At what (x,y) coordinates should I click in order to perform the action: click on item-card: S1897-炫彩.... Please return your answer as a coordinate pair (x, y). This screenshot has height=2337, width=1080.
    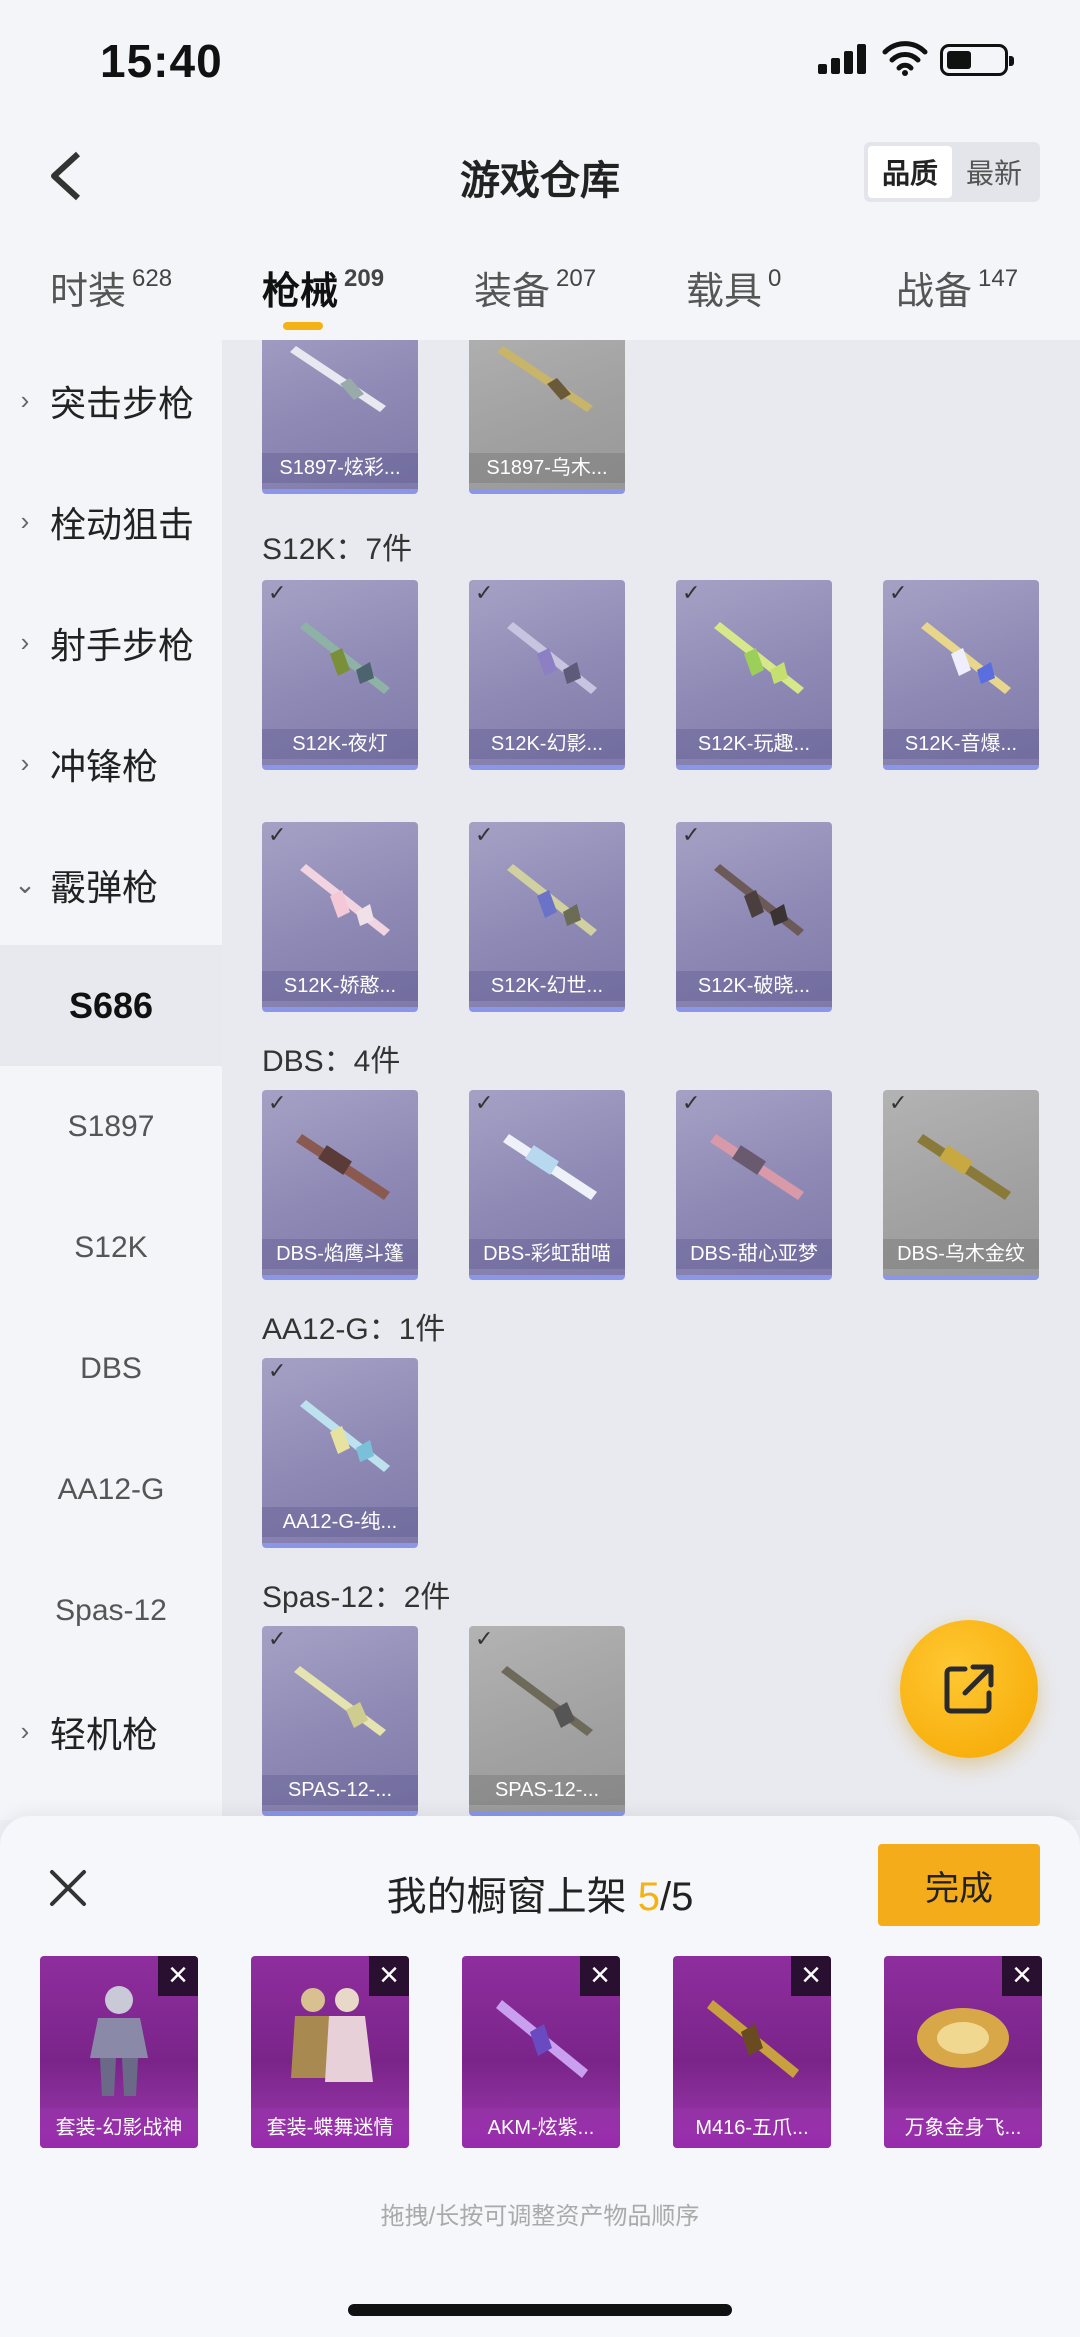
    Looking at the image, I should click on (340, 417).